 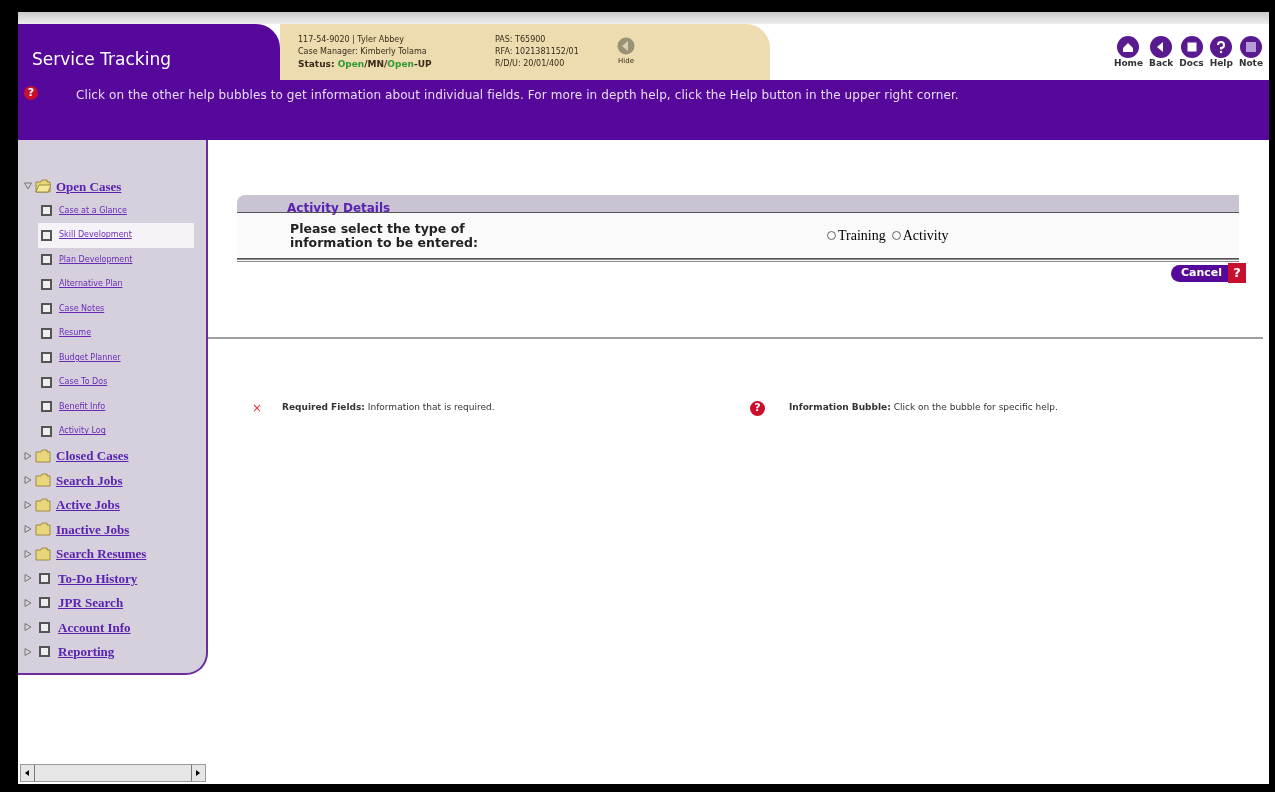 What do you see at coordinates (116, 259) in the screenshot?
I see `sidebar-item: Plan Development` at bounding box center [116, 259].